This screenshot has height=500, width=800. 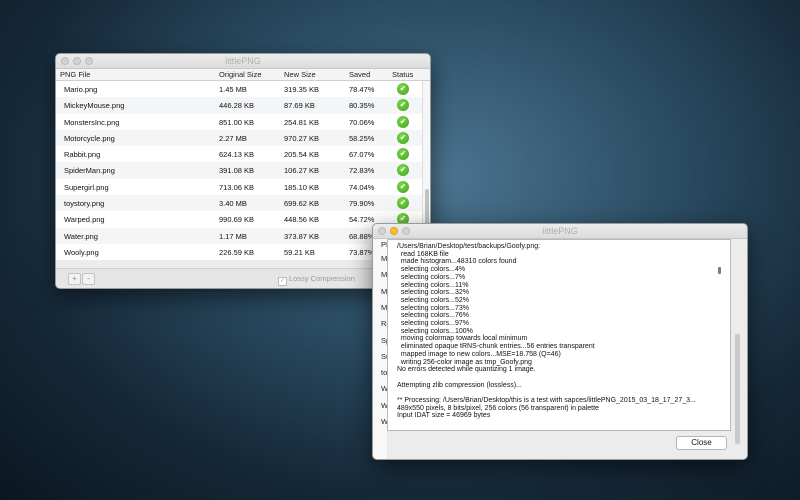 I want to click on table-row: Supergirl.png 713.06 KB 185.10 KB 74.04% ✔, so click(x=239, y=187).